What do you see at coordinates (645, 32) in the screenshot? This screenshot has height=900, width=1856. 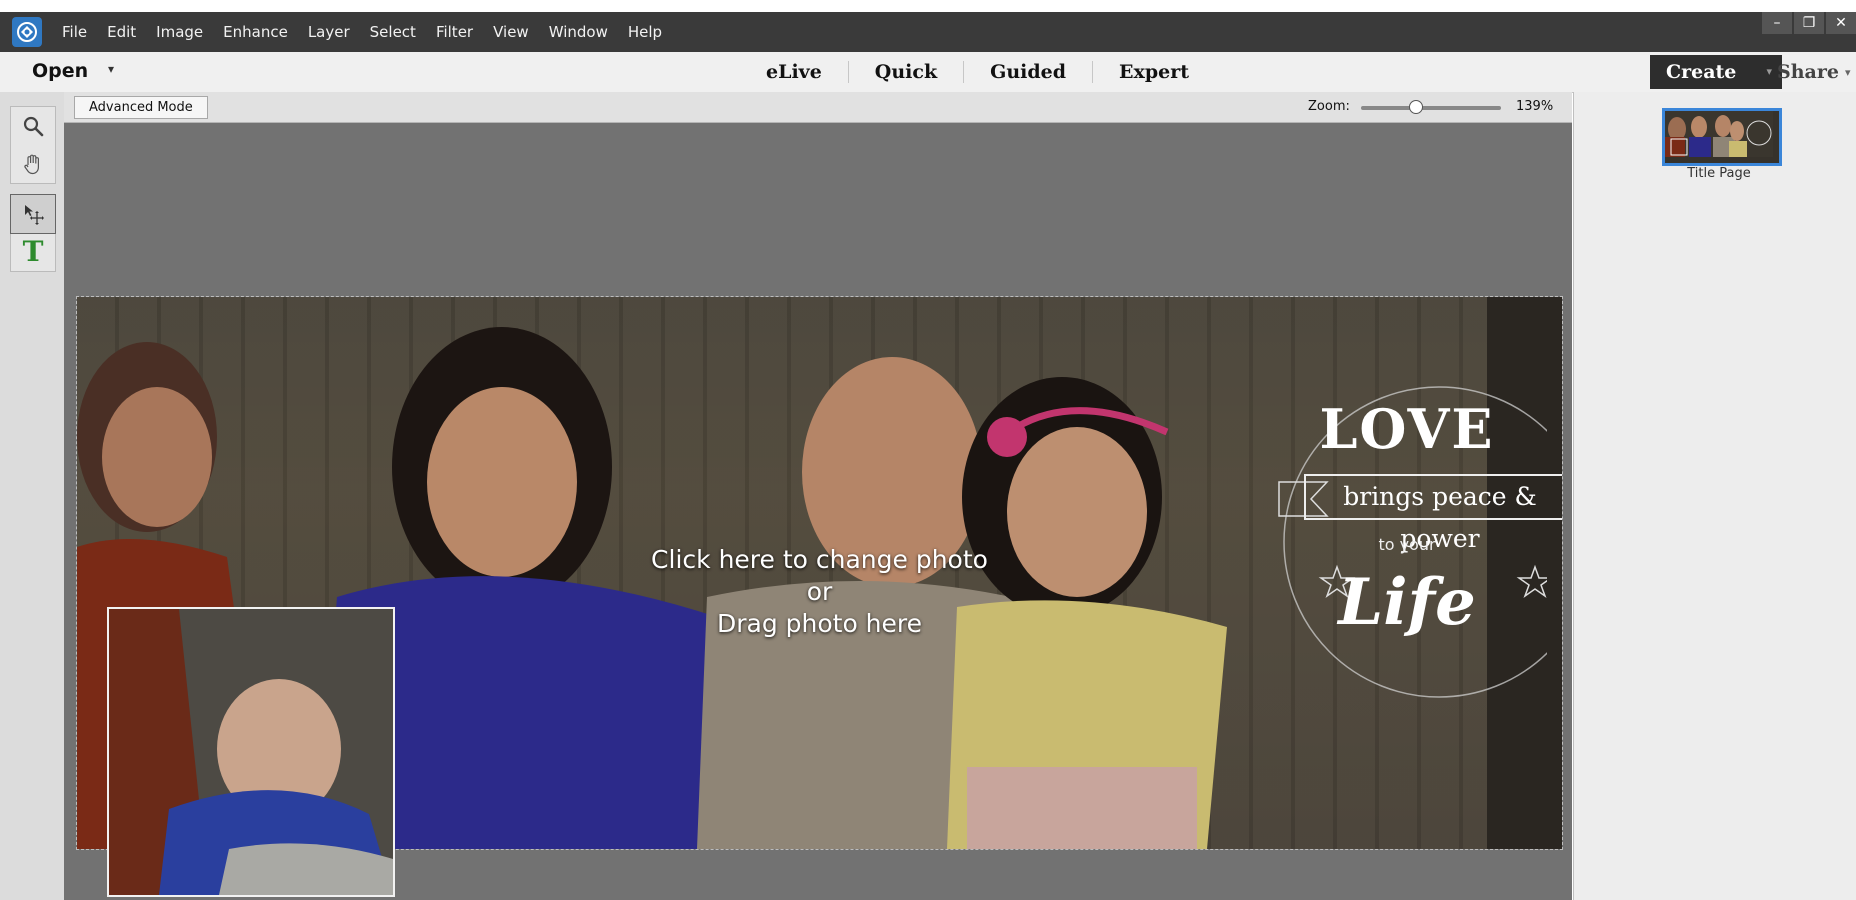 I see `menu-help: Help` at bounding box center [645, 32].